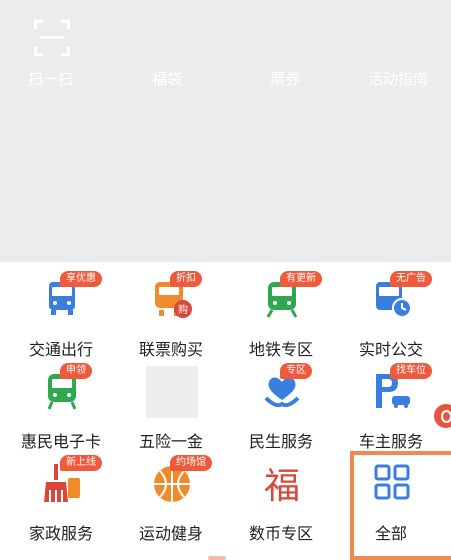 This screenshot has width=451, height=560. I want to click on service-tile-combo-ticket: 购 折扣 联票购买, so click(171, 310).